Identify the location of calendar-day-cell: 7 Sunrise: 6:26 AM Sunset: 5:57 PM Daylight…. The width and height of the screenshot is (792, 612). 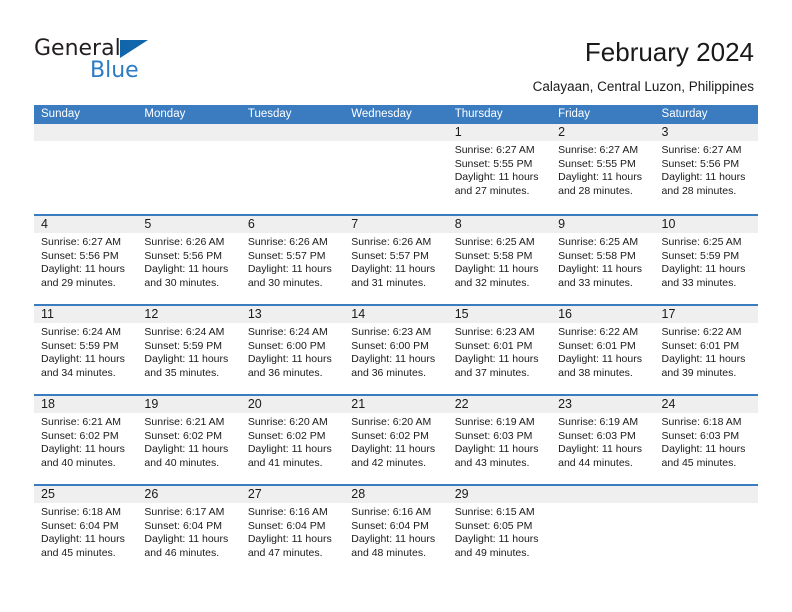
(396, 260).